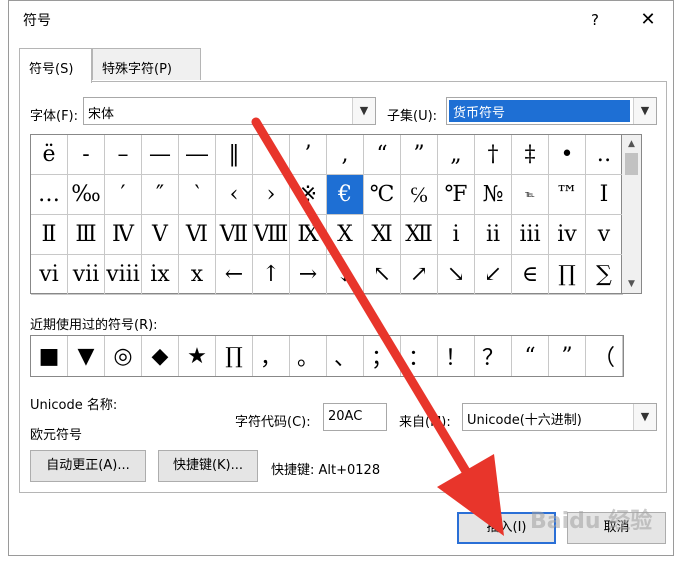 The image size is (686, 565). What do you see at coordinates (382, 356) in the screenshot?
I see `recent-symbol-cell: ；` at bounding box center [382, 356].